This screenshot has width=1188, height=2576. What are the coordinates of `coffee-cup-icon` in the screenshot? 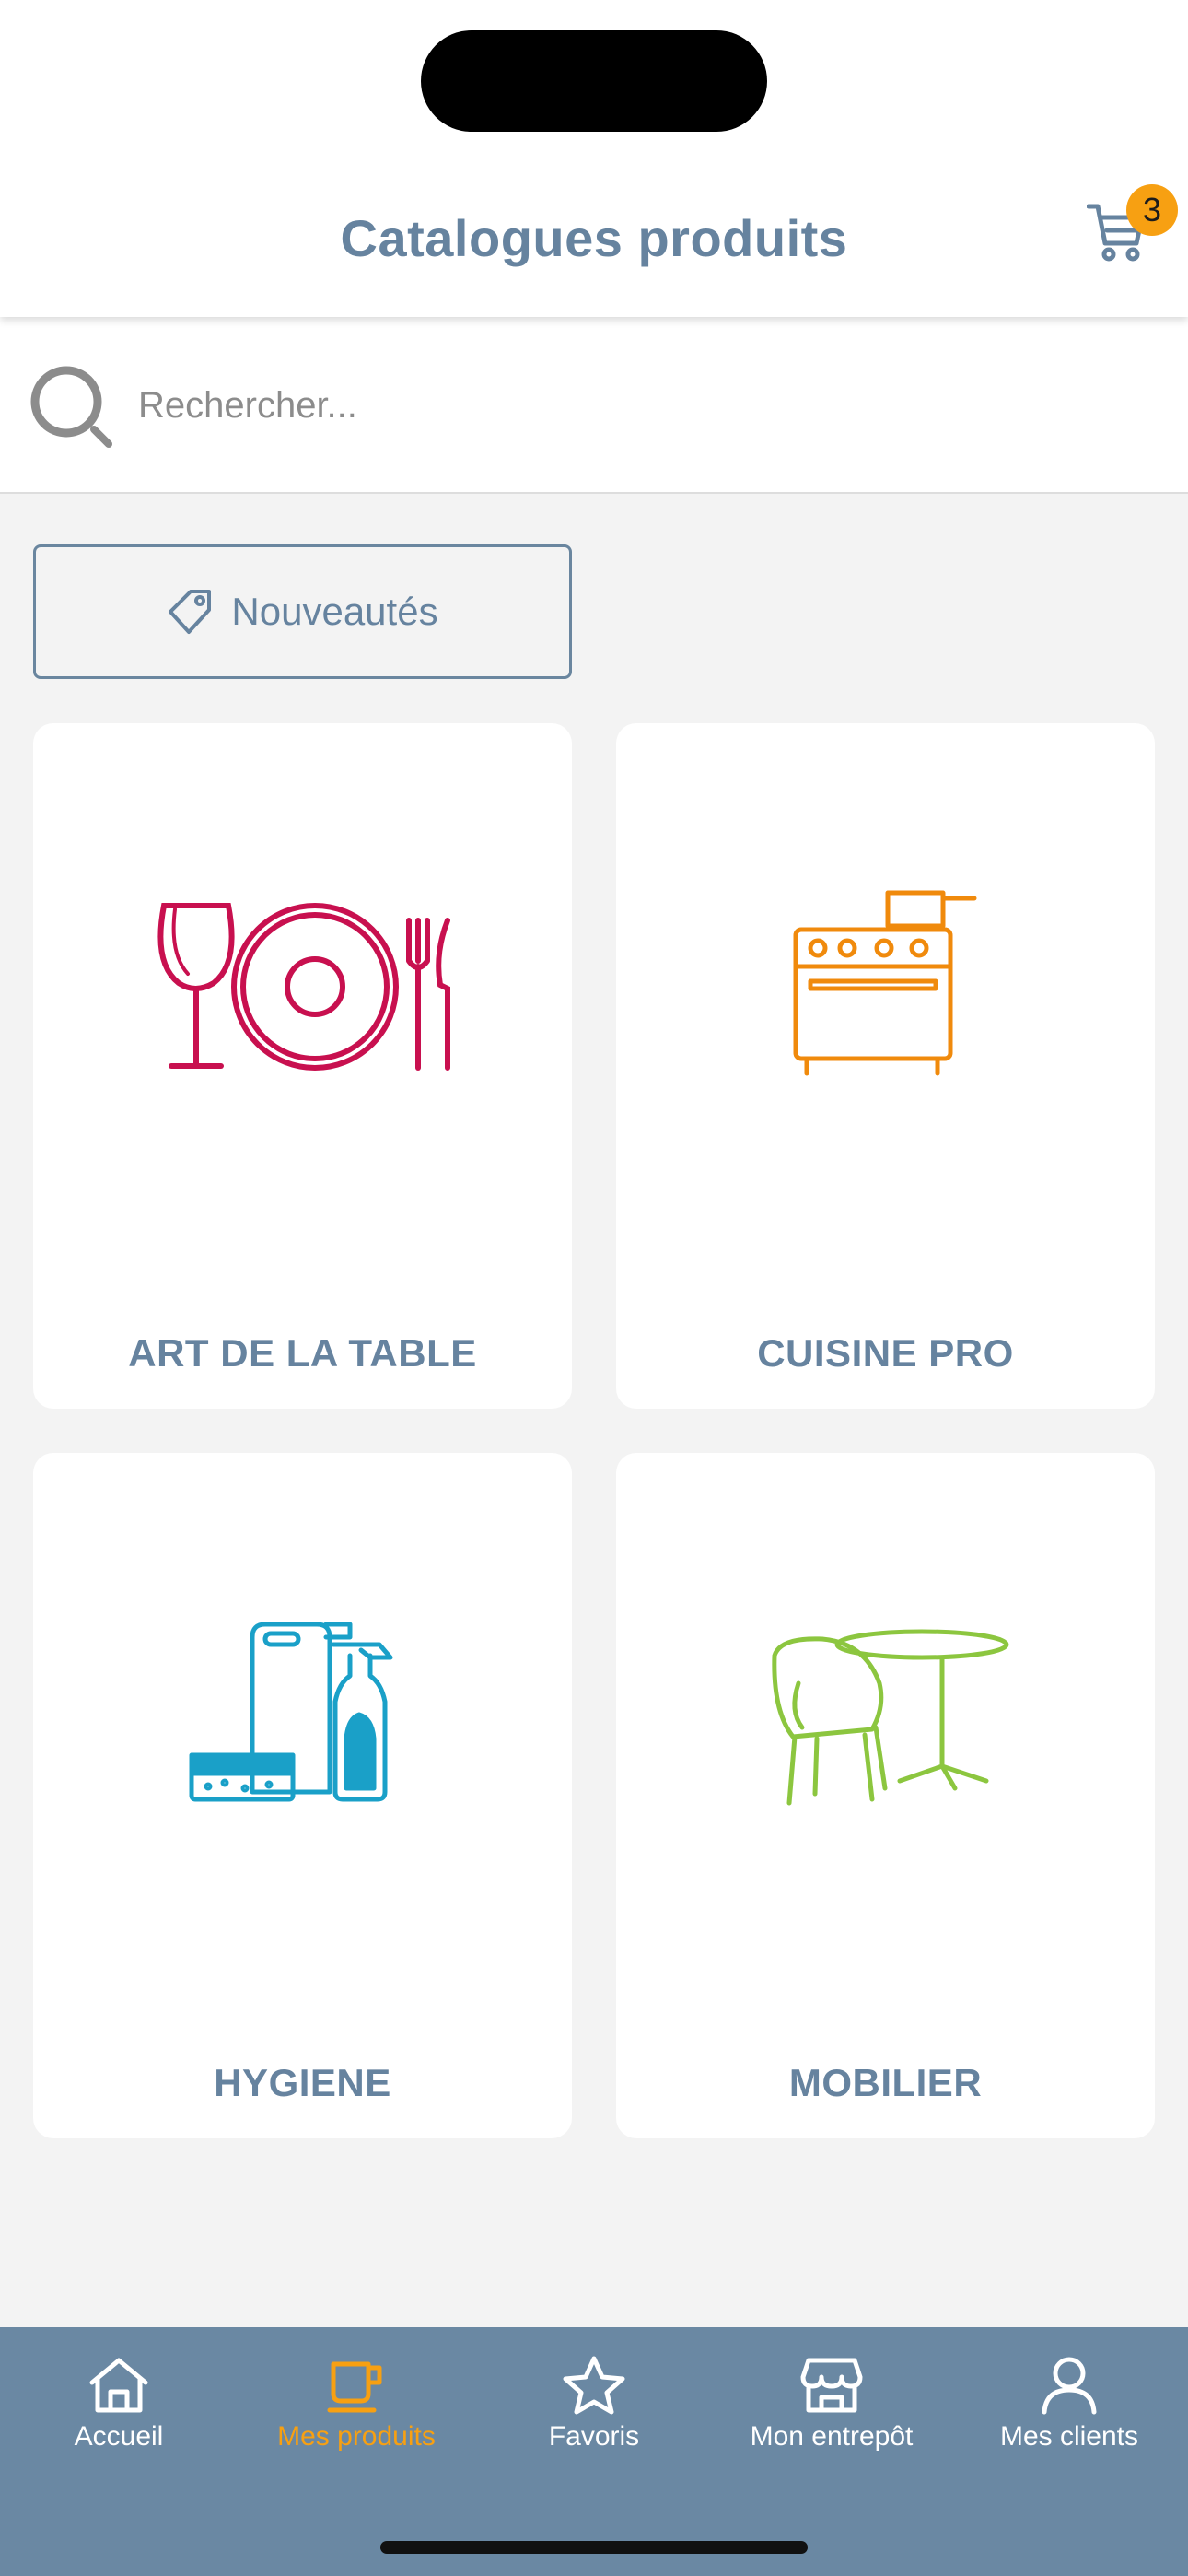 It's located at (354, 2387).